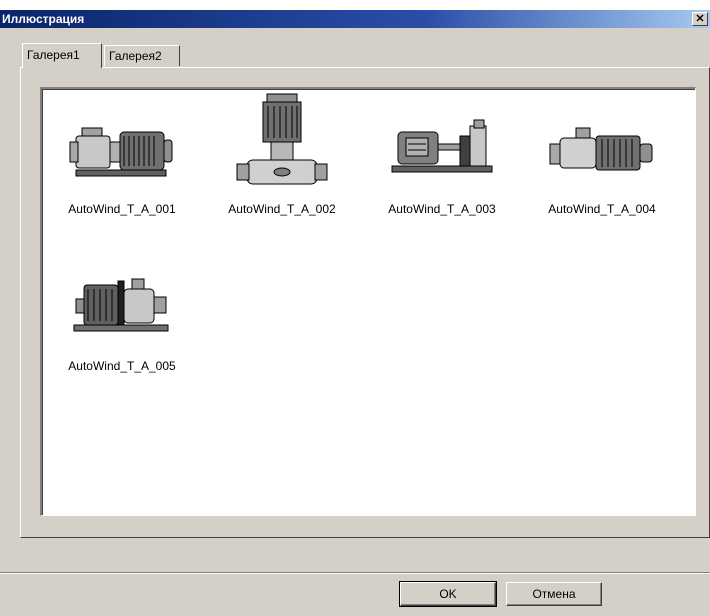  I want to click on monoblock-pump-icon, so click(121, 305).